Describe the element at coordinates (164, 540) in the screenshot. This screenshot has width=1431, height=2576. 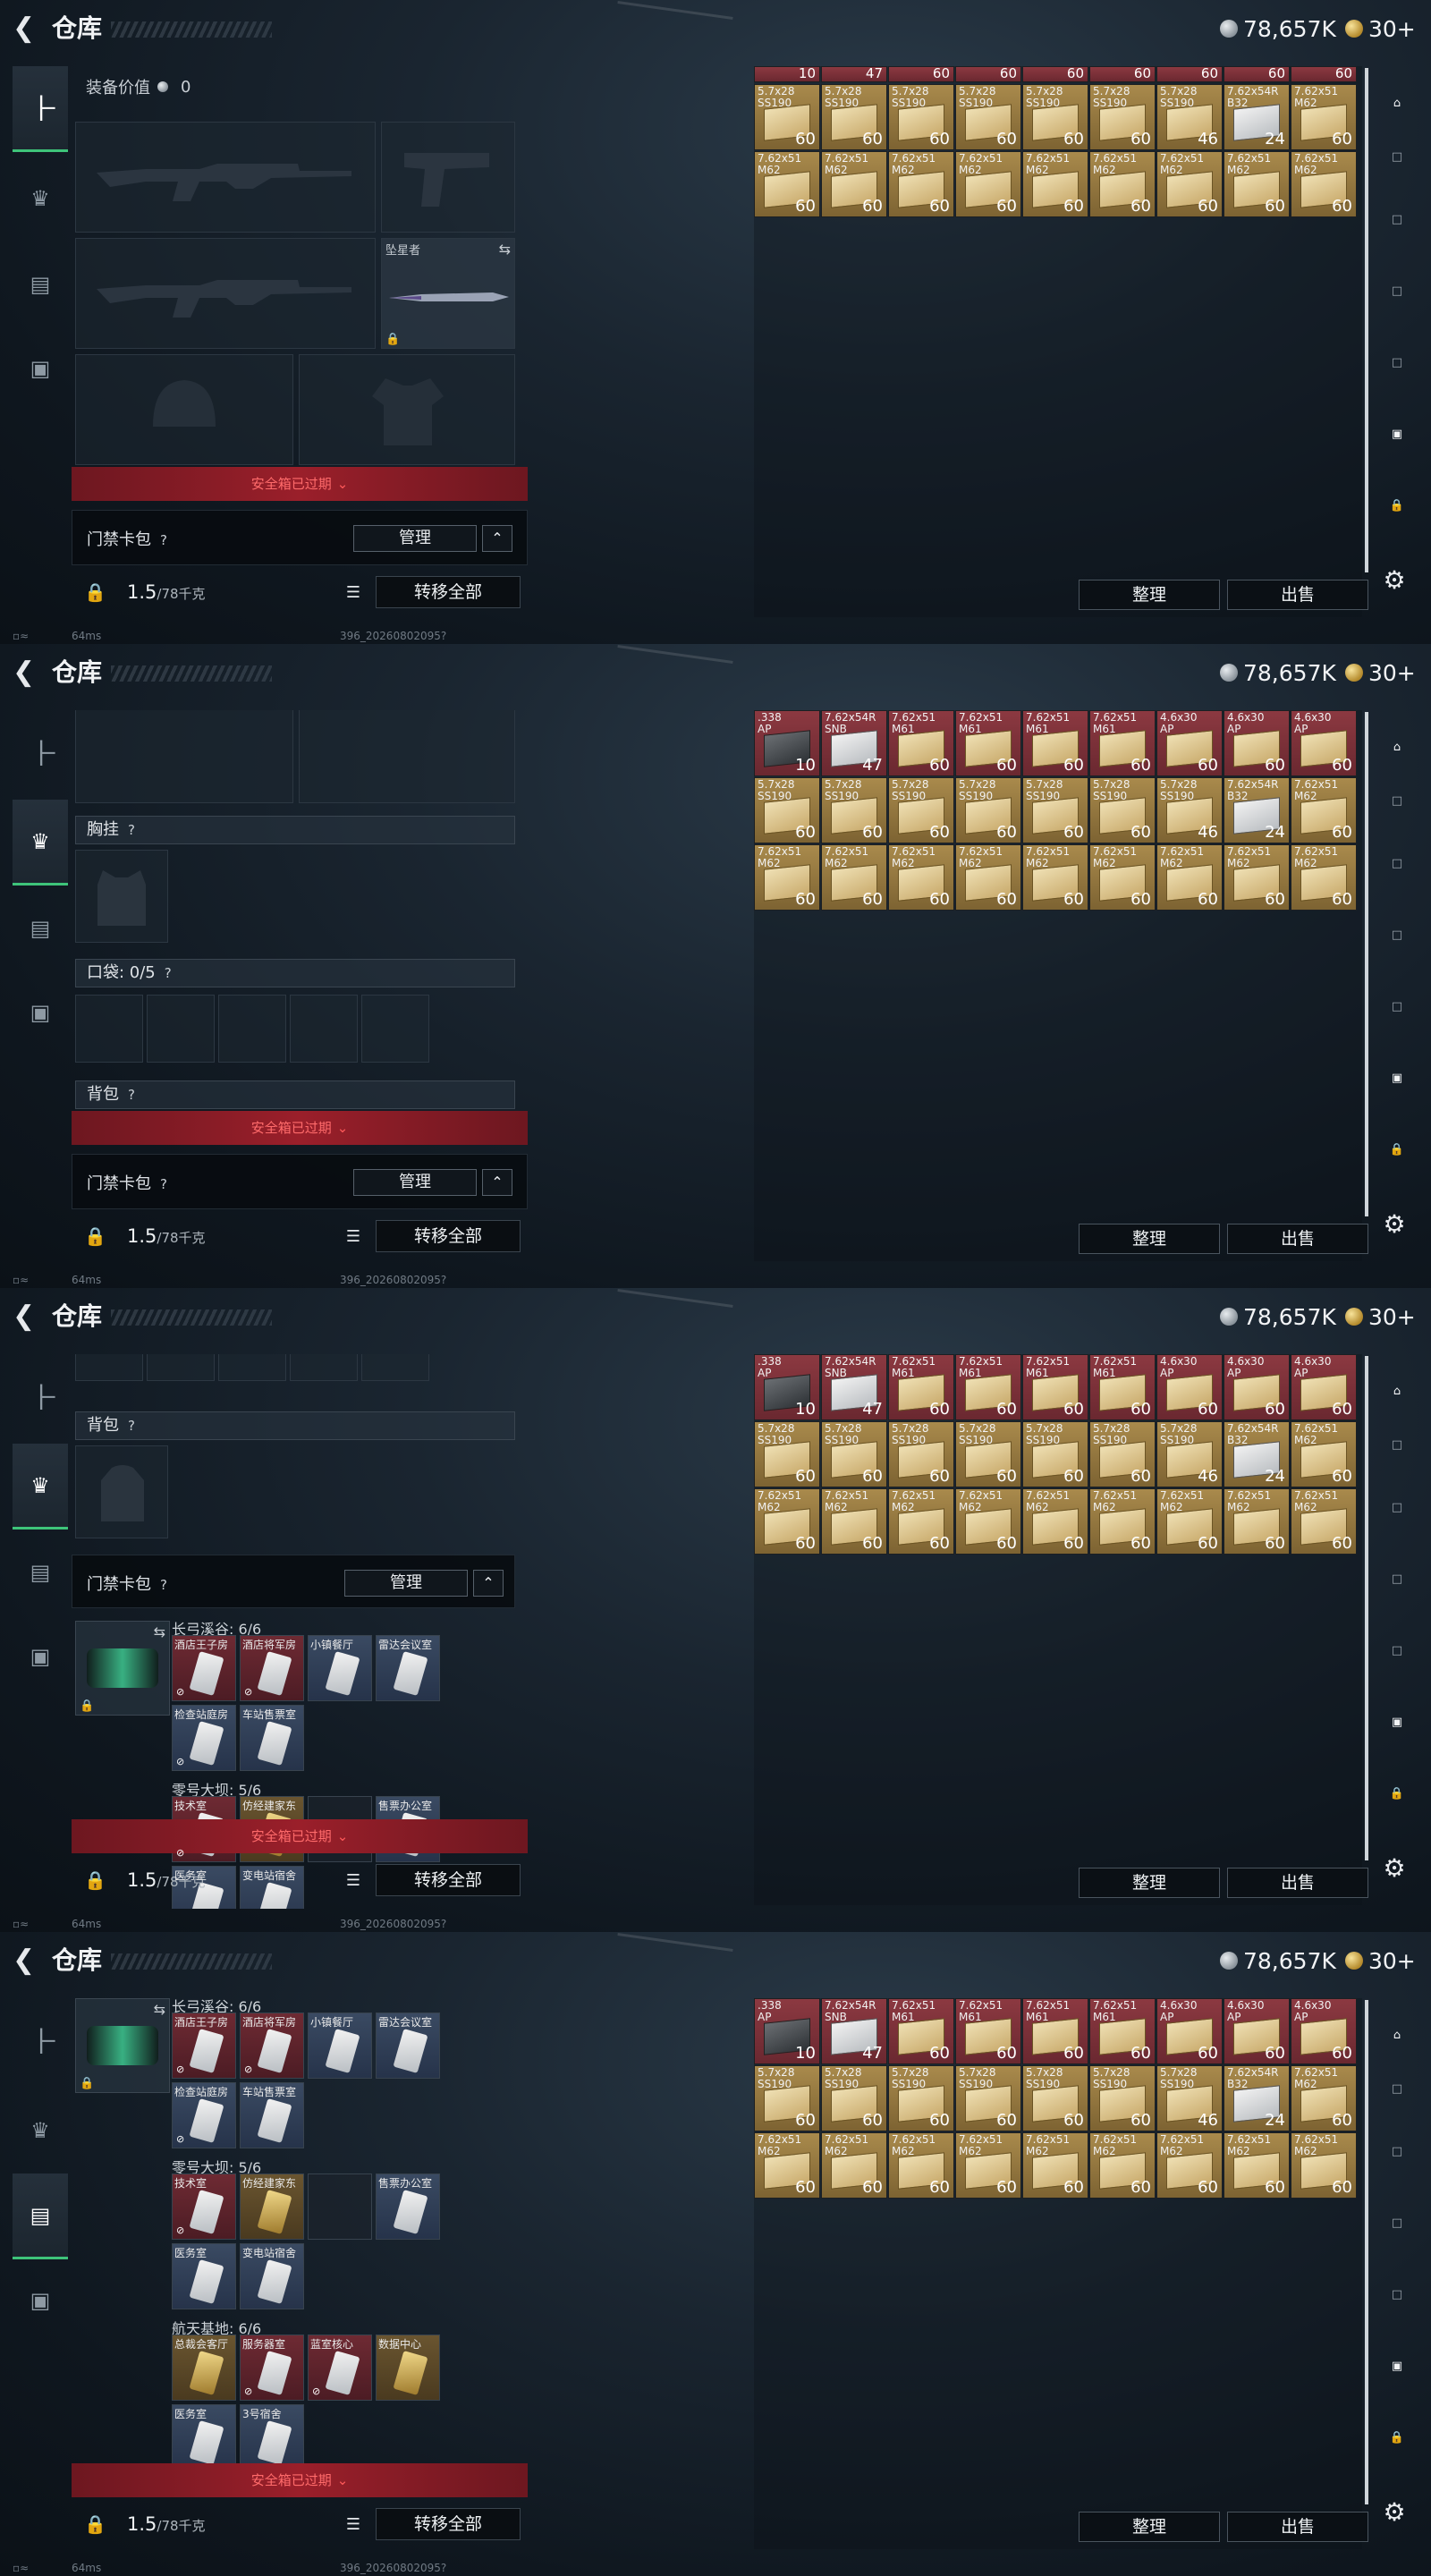
I see `help-icon: ?` at that location.